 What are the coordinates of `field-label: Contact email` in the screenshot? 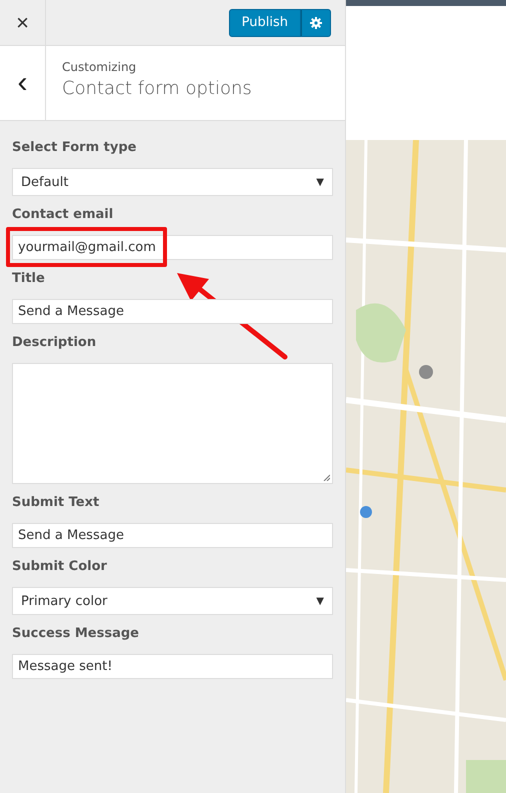 It's located at (63, 214).